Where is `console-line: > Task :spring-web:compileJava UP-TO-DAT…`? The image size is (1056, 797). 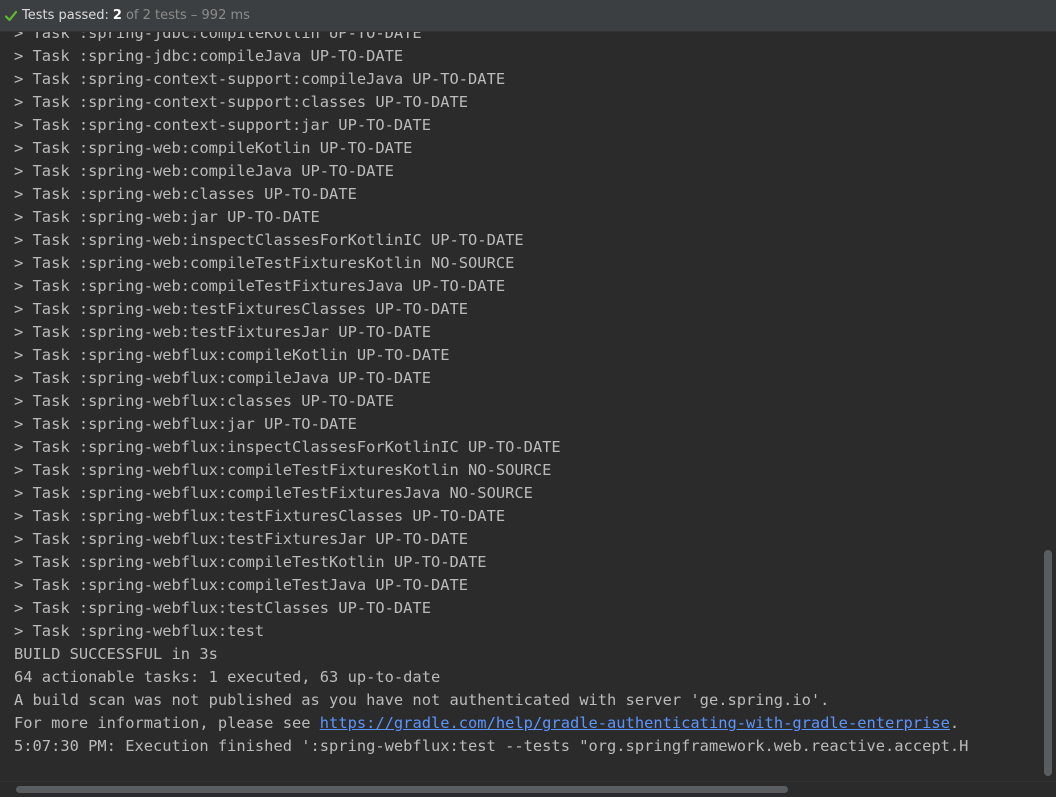
console-line: > Task :spring-web:compileJava UP-TO-DAT… is located at coordinates (204, 171).